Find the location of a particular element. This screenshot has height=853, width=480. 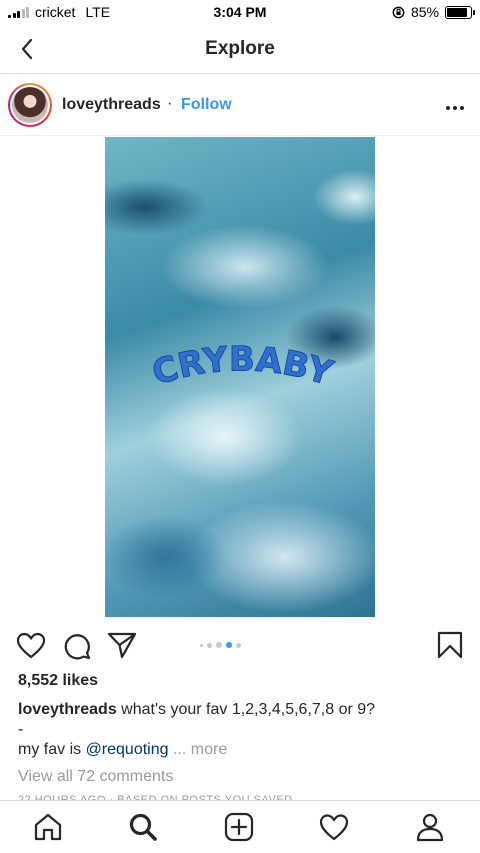

view-comments-link: View all 72 comments is located at coordinates (95, 777).